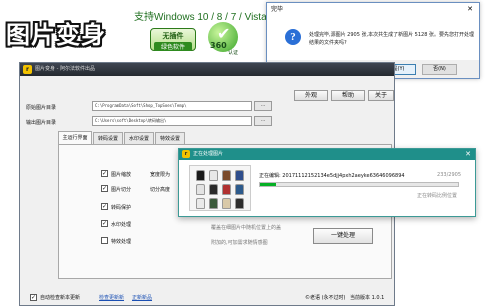 This screenshot has width=500, height=306. I want to click on progress-count: 233/2905, so click(449, 175).